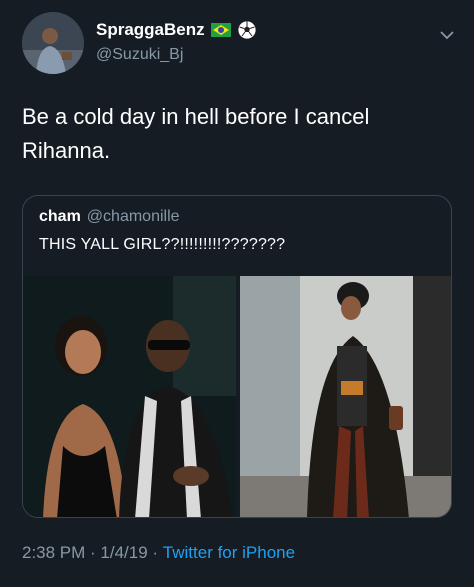 The width and height of the screenshot is (474, 587). What do you see at coordinates (133, 216) in the screenshot?
I see `quoted-handle: @chamonille` at bounding box center [133, 216].